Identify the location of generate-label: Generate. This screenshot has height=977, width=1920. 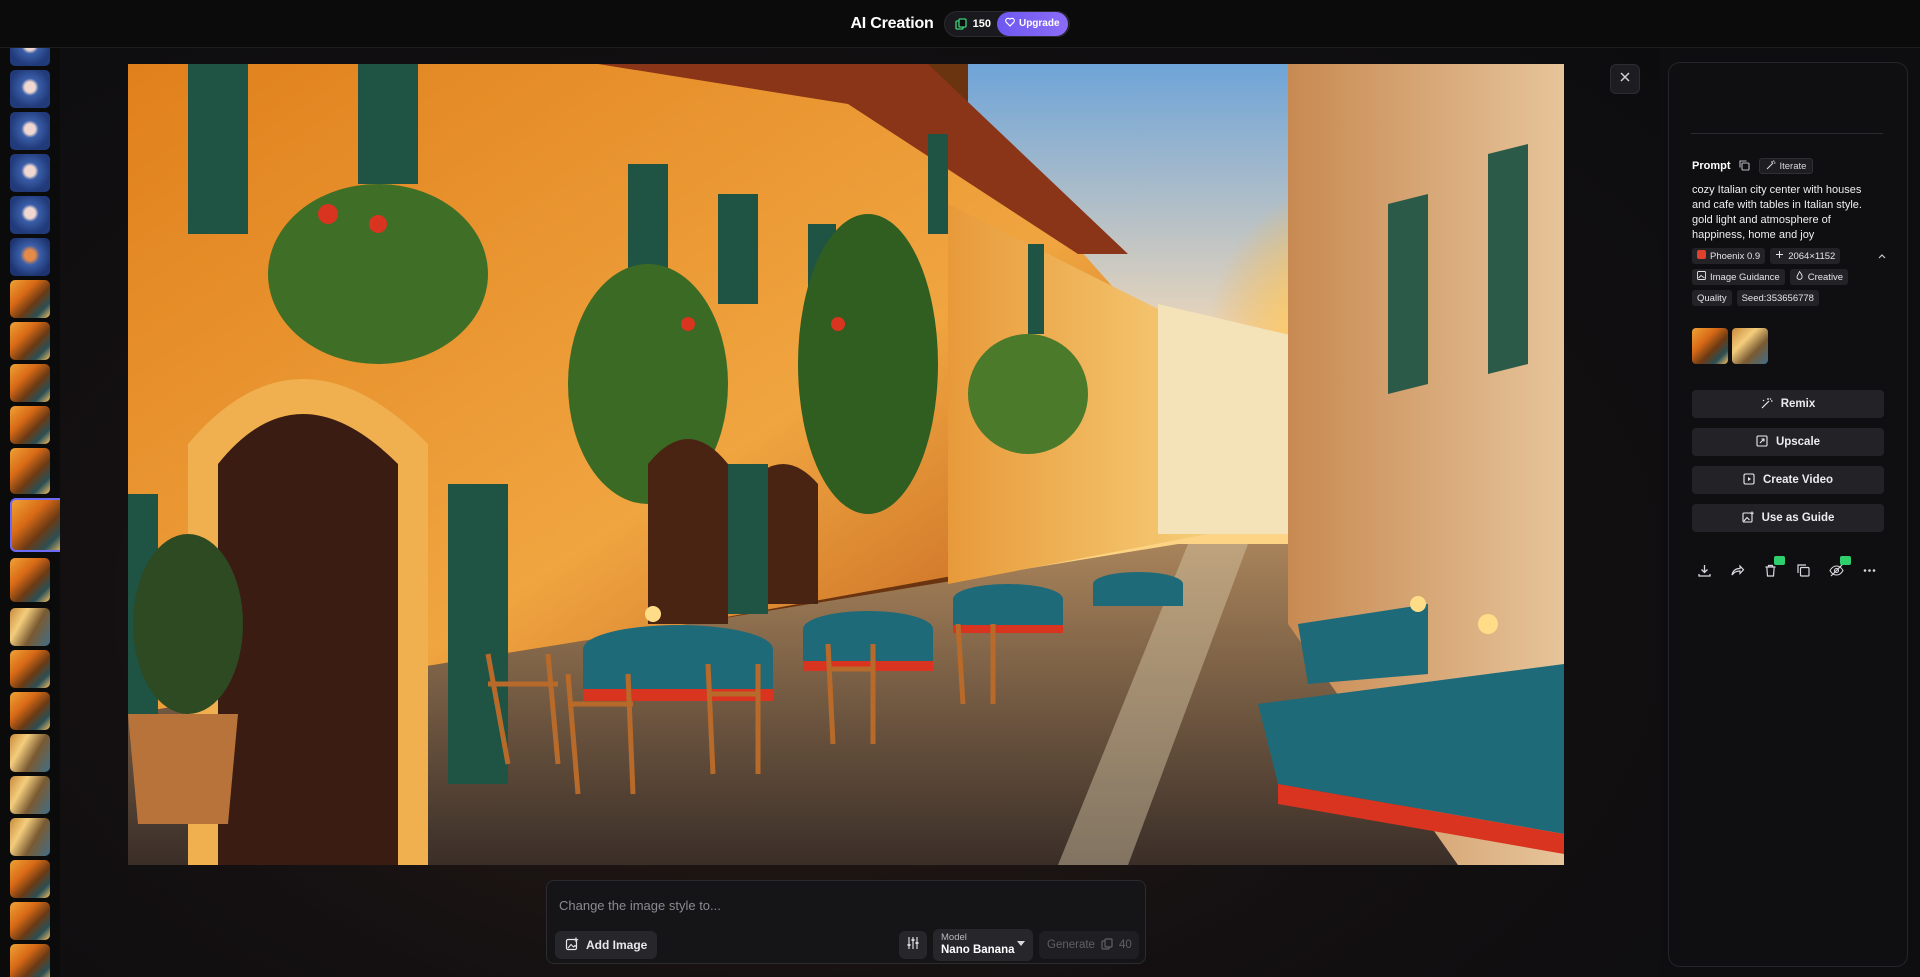
(1071, 945).